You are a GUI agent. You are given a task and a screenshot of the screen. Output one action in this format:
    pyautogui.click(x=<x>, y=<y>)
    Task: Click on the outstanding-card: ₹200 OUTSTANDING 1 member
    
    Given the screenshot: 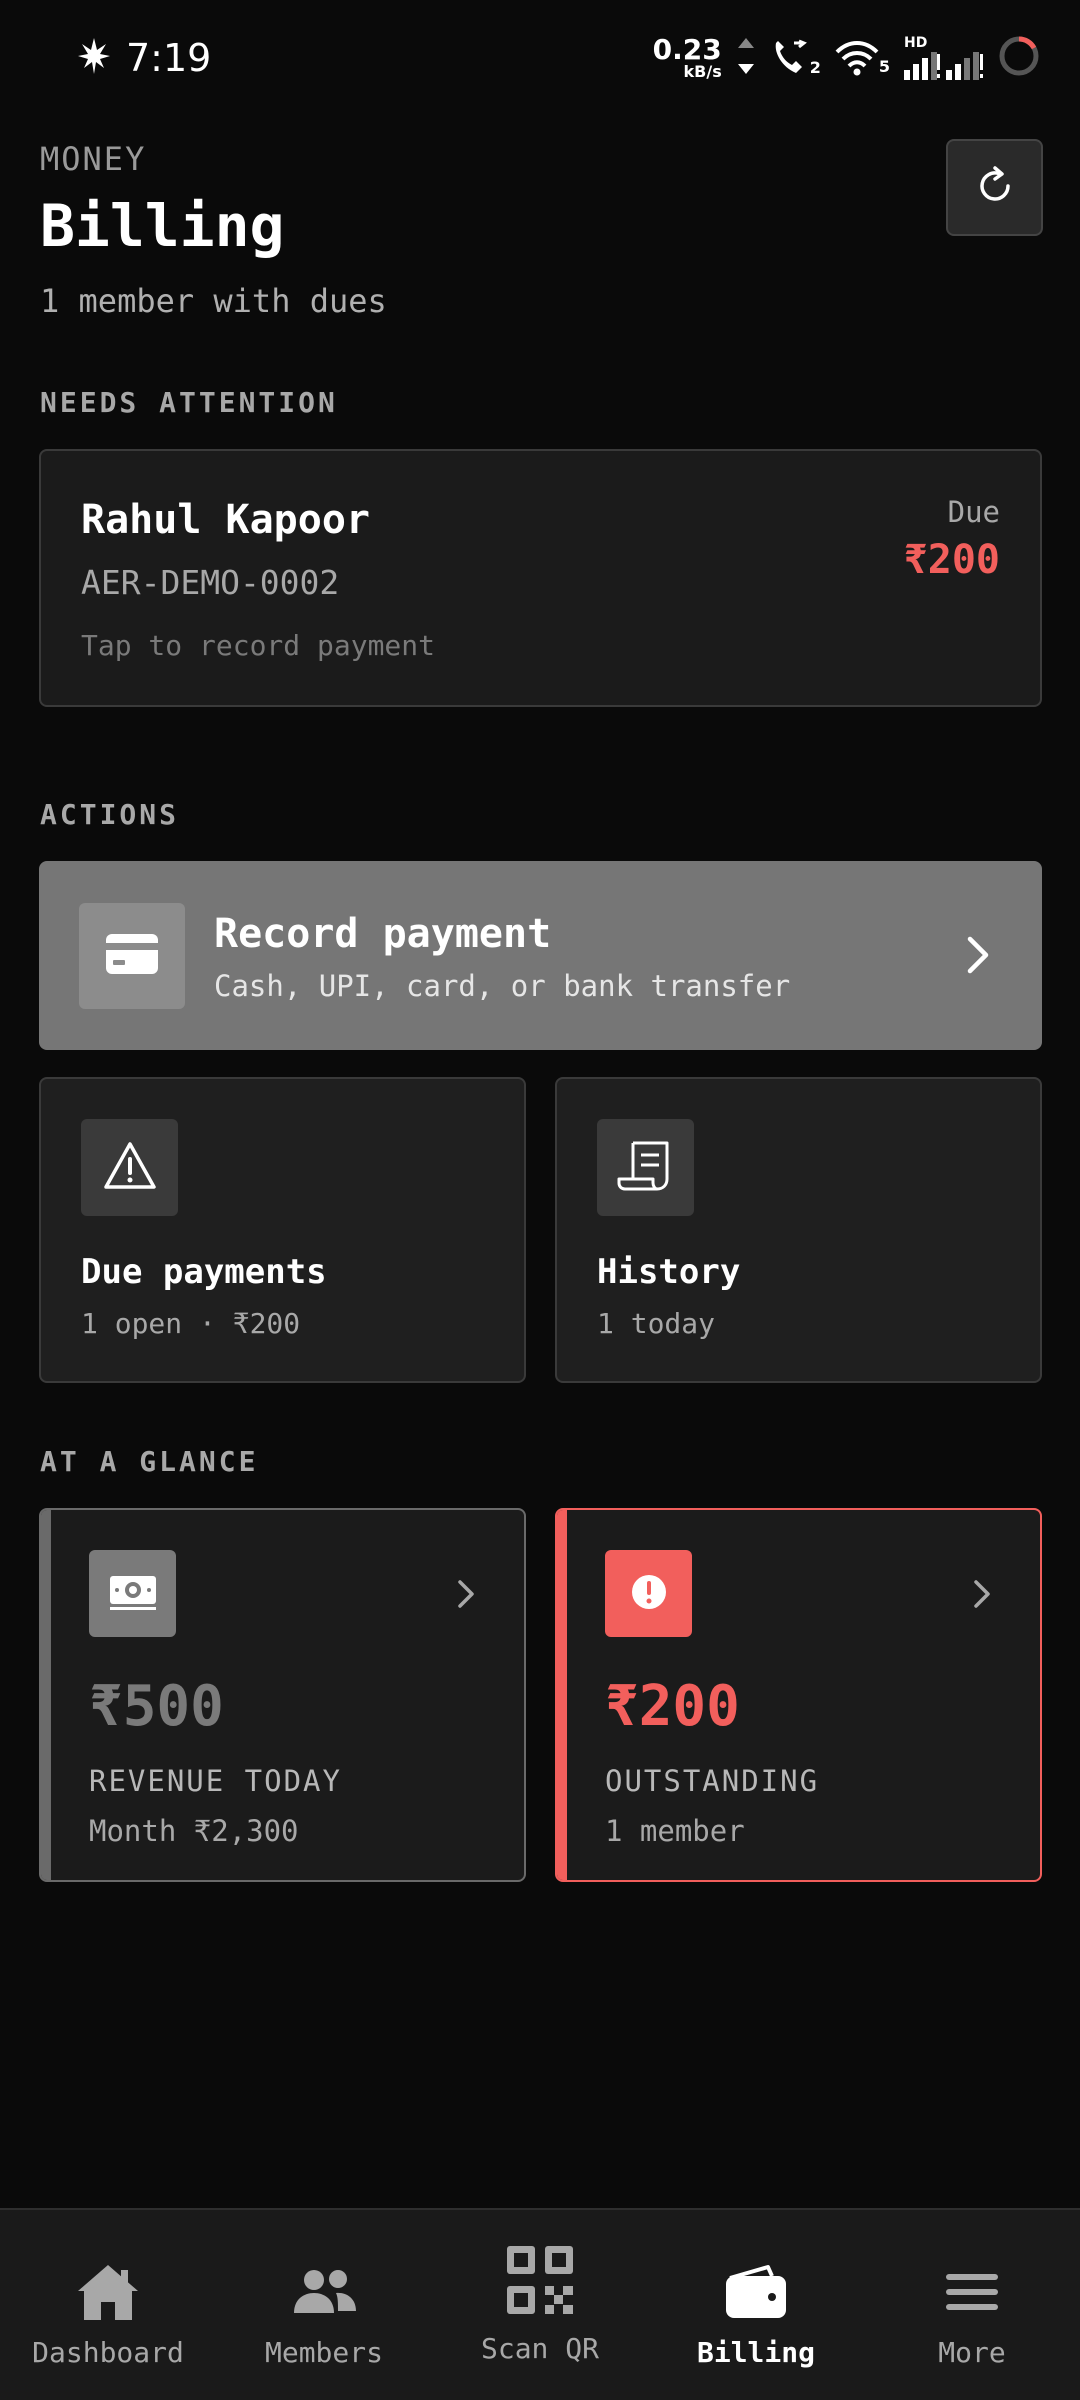 What is the action you would take?
    pyautogui.click(x=798, y=1695)
    